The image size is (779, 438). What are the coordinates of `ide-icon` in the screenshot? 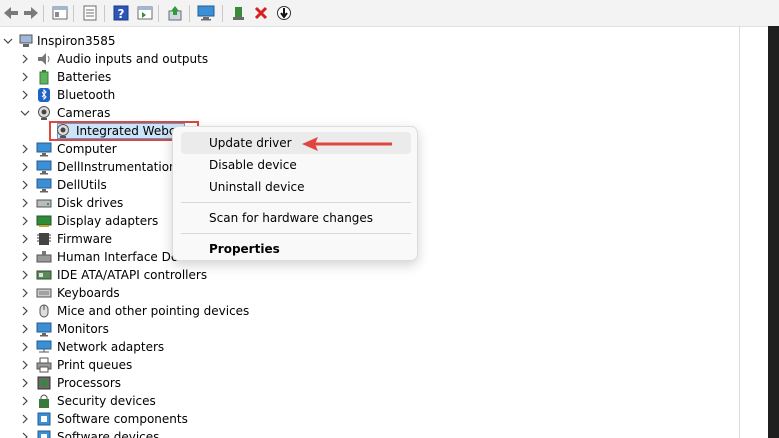 It's located at (44, 275).